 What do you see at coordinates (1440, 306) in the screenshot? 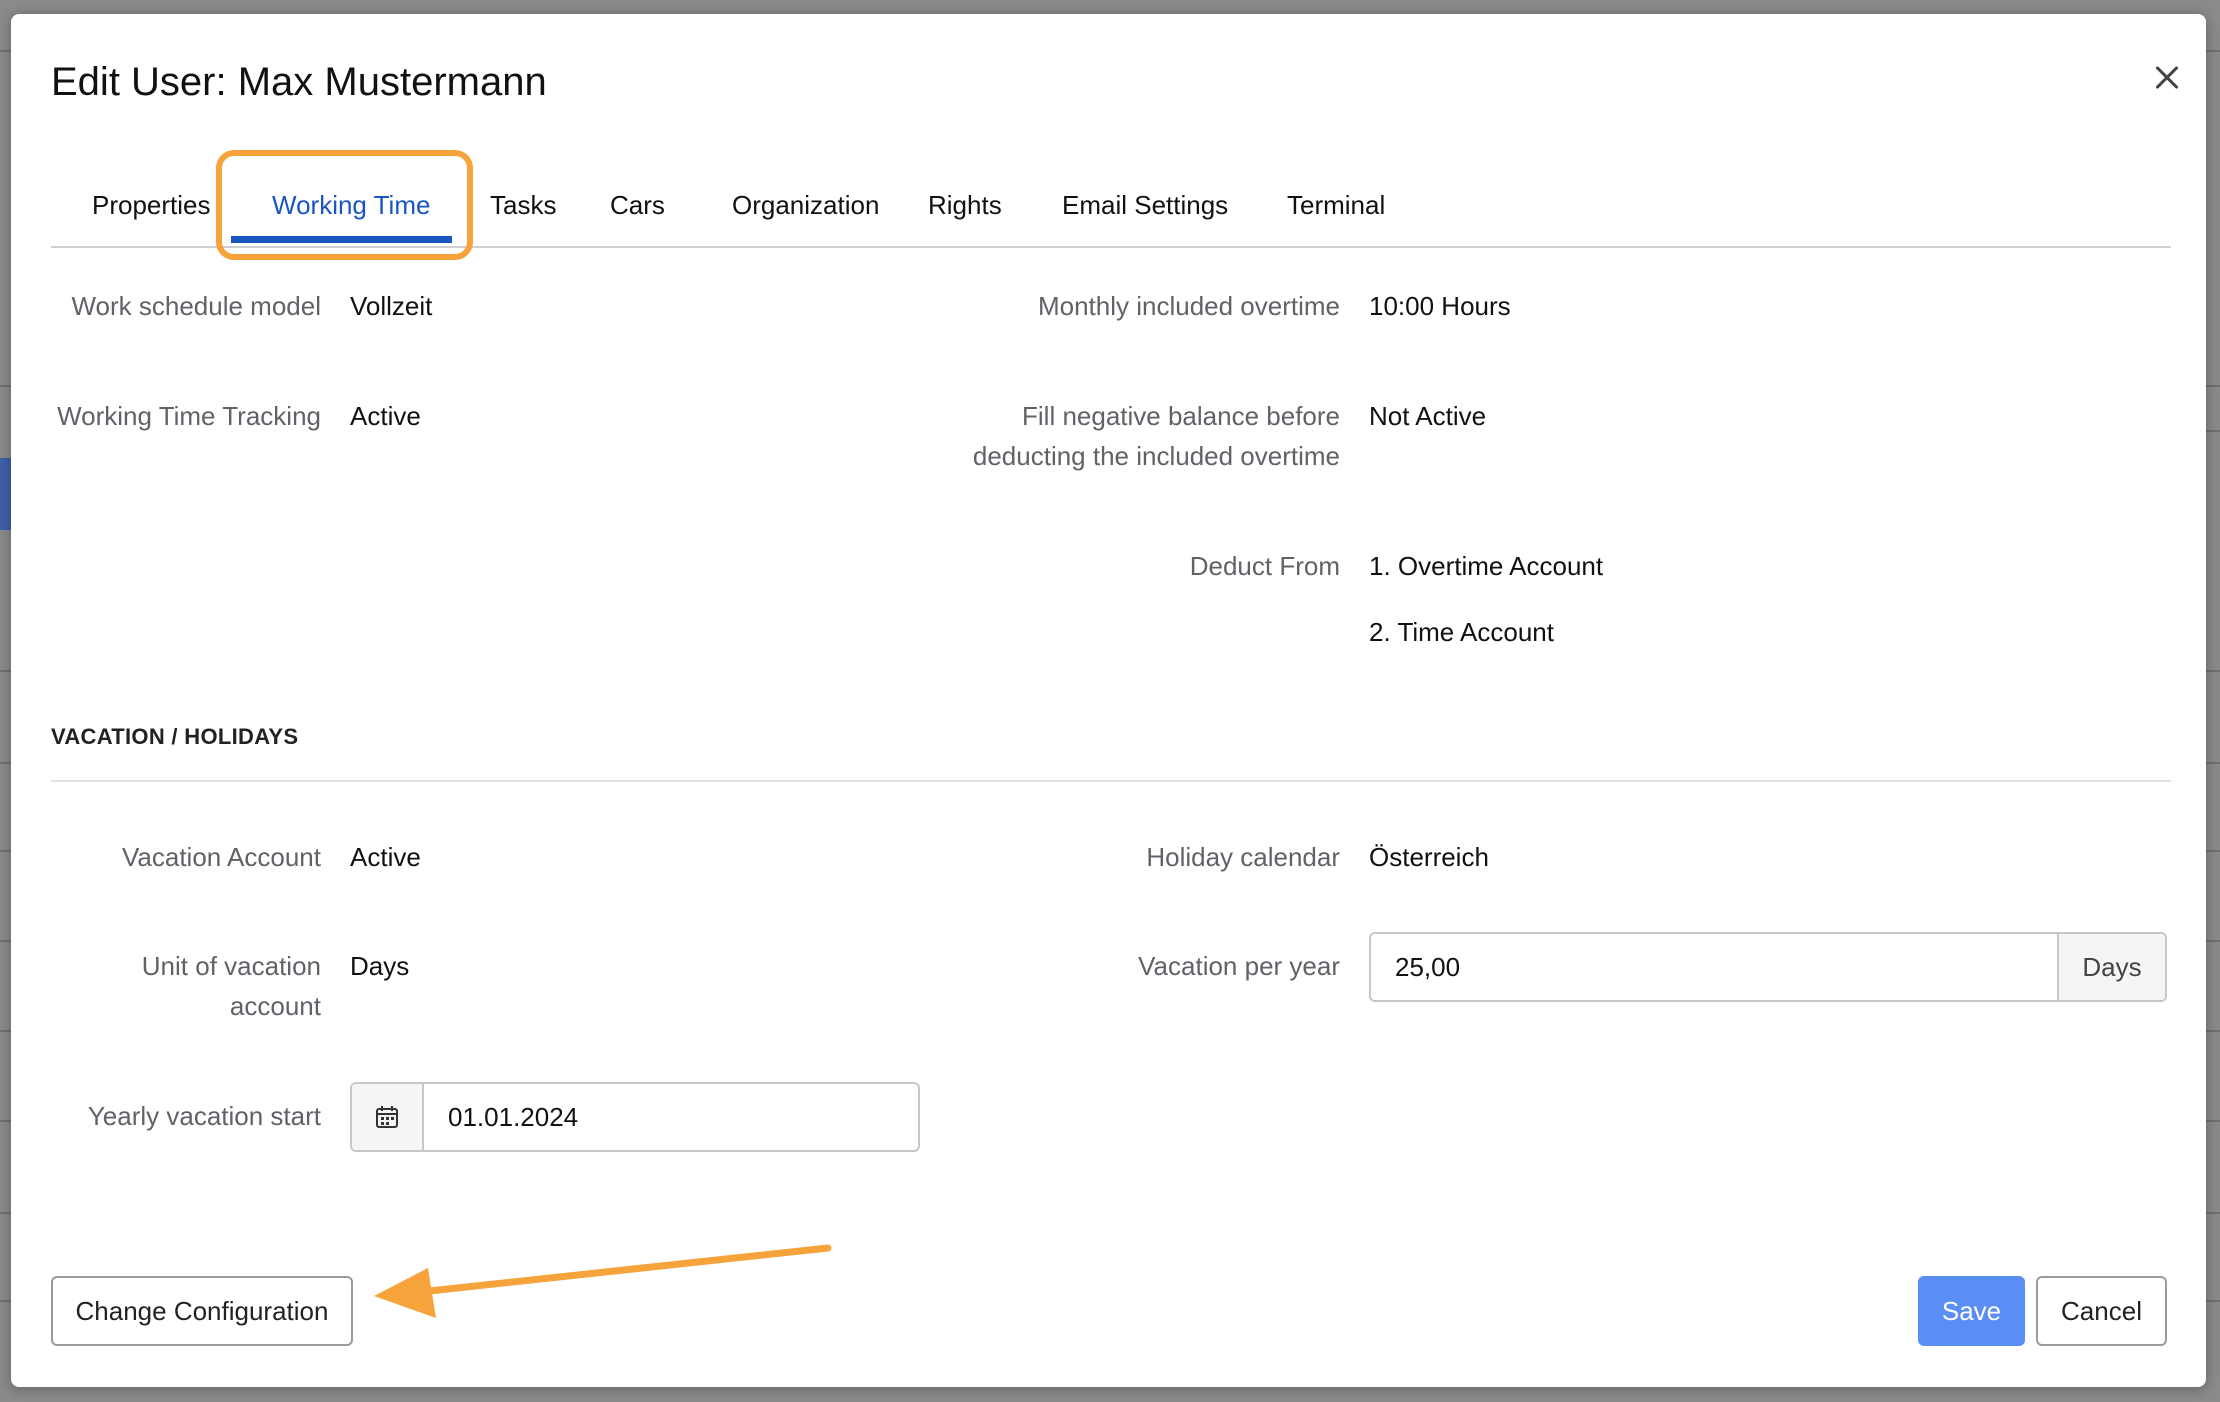
I see `monthly-overtime-value: 10:00 Hours` at bounding box center [1440, 306].